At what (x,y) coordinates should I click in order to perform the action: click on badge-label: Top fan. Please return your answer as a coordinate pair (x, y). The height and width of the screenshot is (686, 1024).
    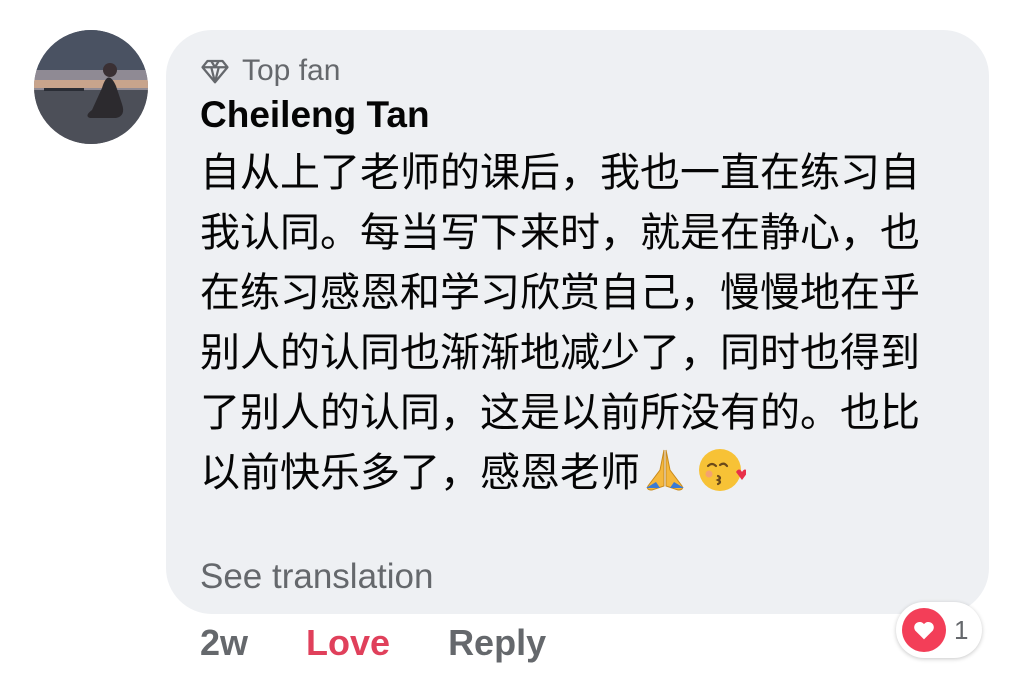
    Looking at the image, I should click on (291, 70).